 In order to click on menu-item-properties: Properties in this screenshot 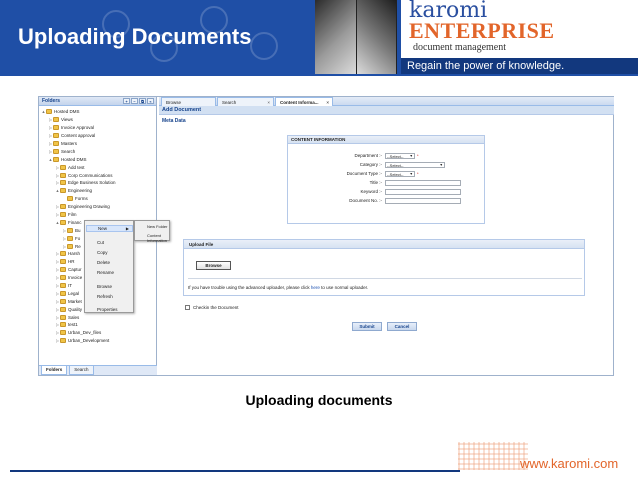, I will do `click(107, 309)`.